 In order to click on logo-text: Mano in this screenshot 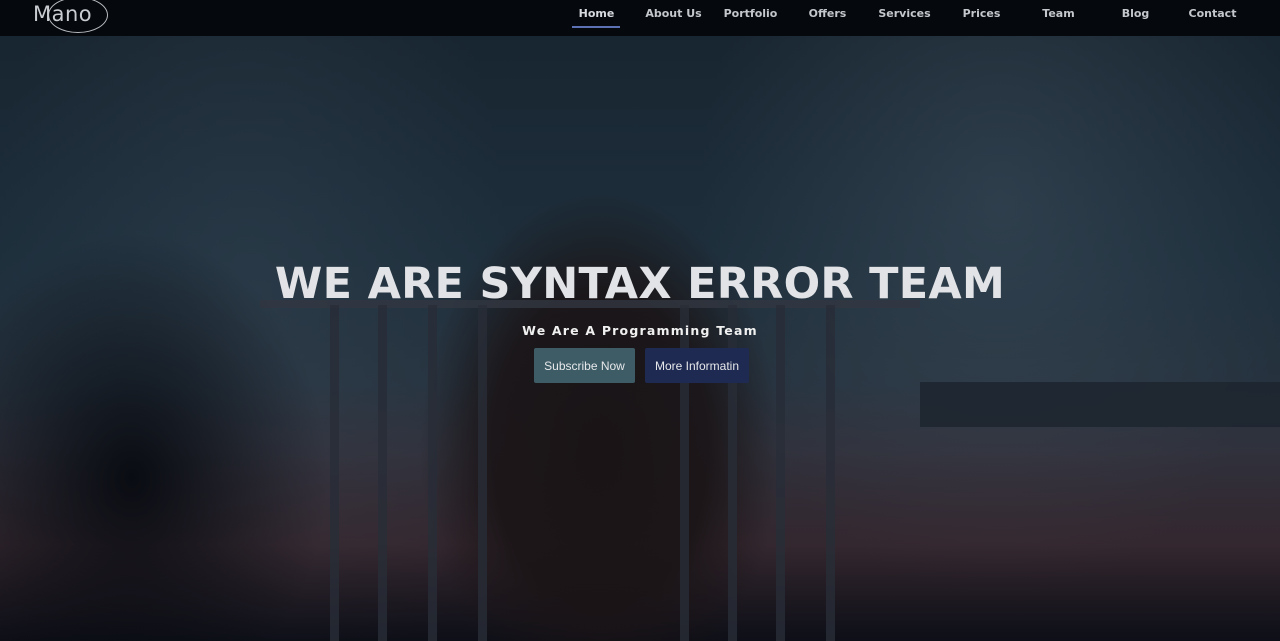, I will do `click(63, 14)`.